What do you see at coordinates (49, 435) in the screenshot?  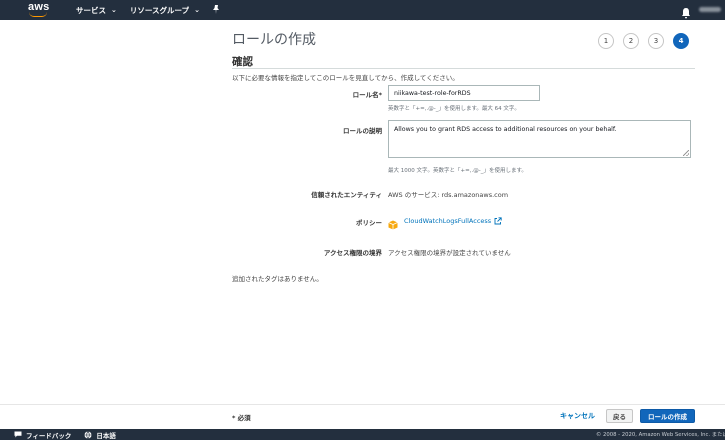 I see `feedback-label: フィードバック` at bounding box center [49, 435].